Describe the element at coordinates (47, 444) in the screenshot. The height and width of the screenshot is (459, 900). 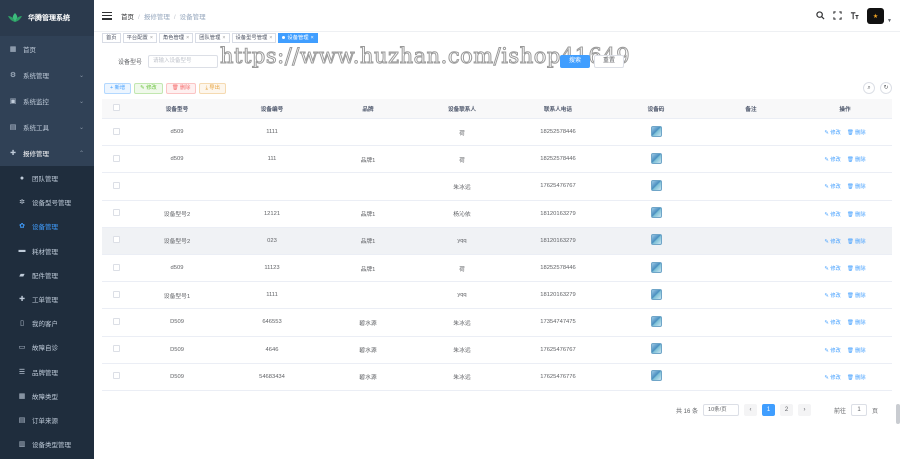
I see `submenu-item-11: ▥ 设备类型管理` at that location.